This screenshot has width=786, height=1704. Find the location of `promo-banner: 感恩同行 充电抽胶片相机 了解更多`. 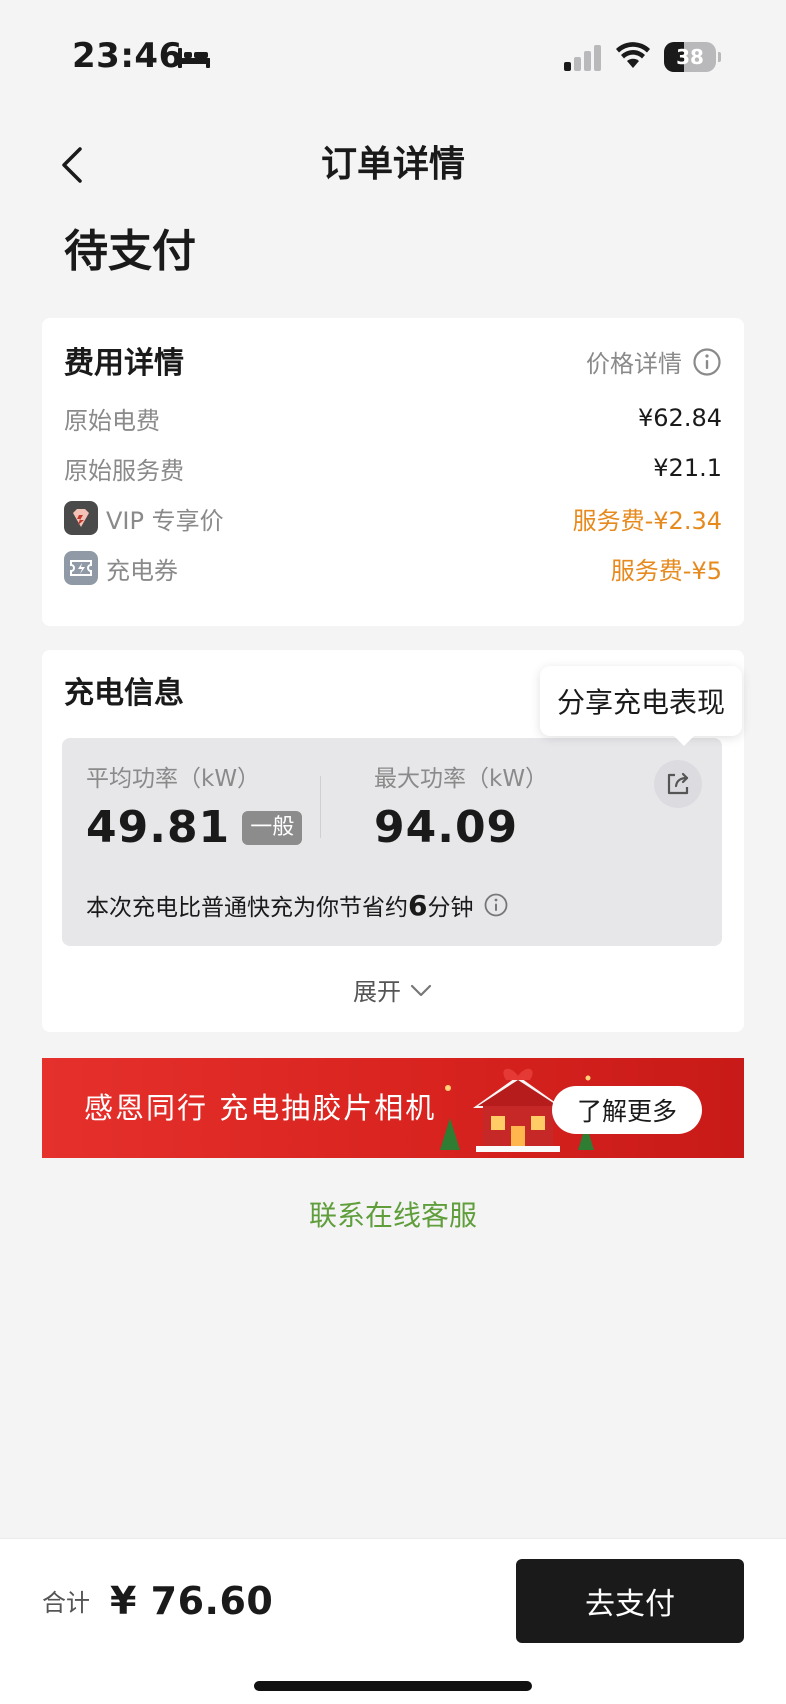

promo-banner: 感恩同行 充电抽胶片相机 了解更多 is located at coordinates (393, 1108).